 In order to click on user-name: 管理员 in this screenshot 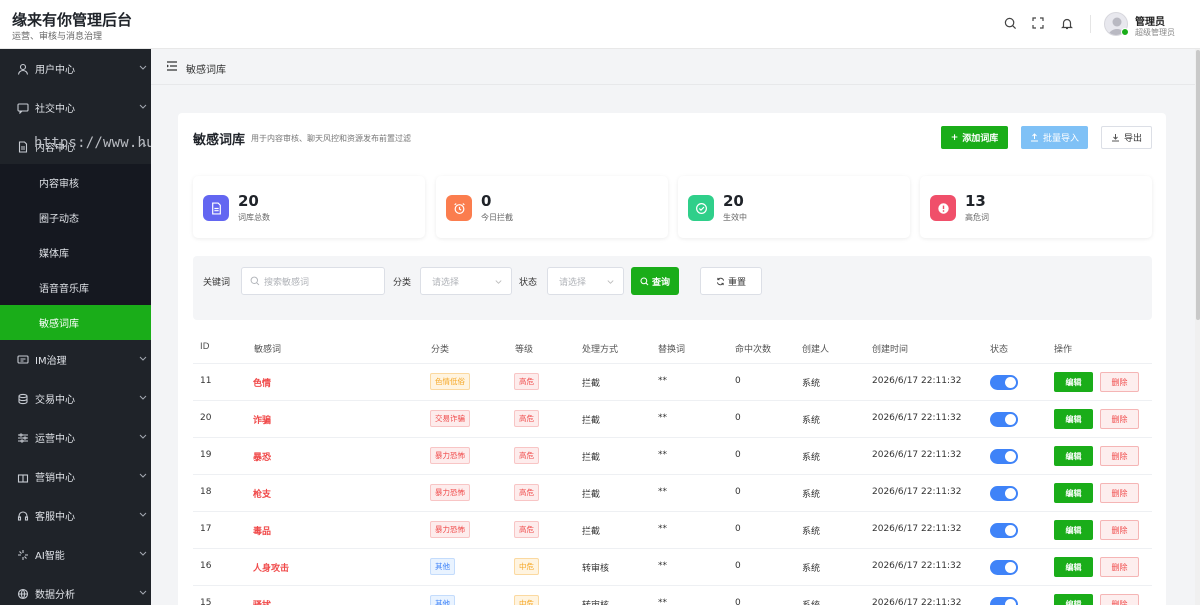, I will do `click(1150, 20)`.